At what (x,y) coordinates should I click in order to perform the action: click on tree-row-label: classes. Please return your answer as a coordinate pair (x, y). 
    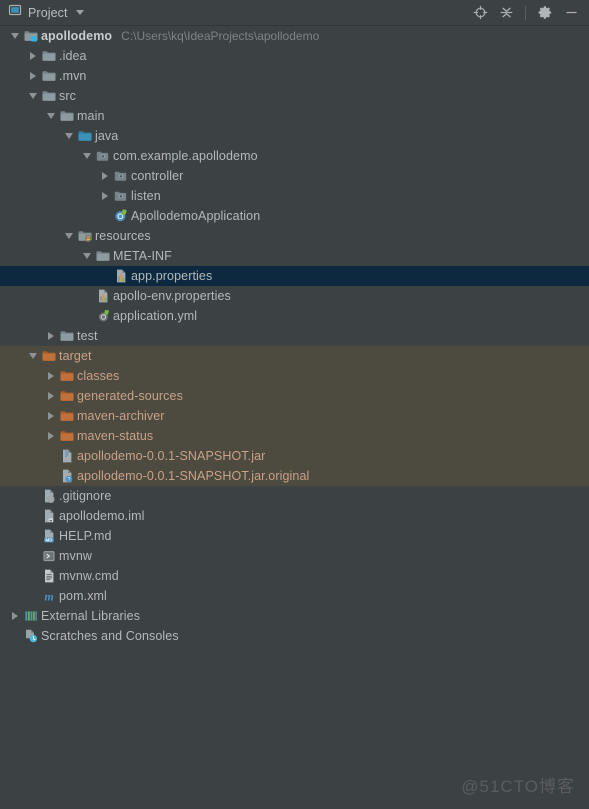
    Looking at the image, I should click on (98, 376).